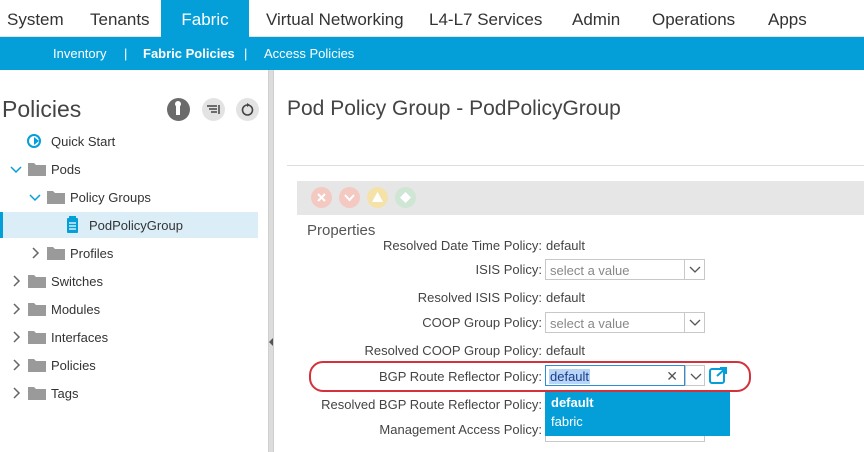 The height and width of the screenshot is (452, 864). Describe the element at coordinates (454, 108) in the screenshot. I see `page-title: Pod Policy Group - PodPolicyGroup` at that location.